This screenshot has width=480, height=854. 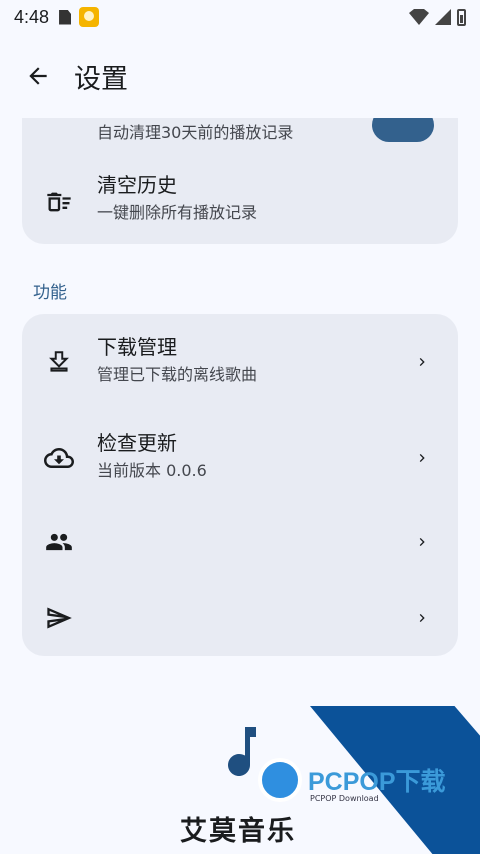 I want to click on arrow-back-icon, so click(x=38, y=76).